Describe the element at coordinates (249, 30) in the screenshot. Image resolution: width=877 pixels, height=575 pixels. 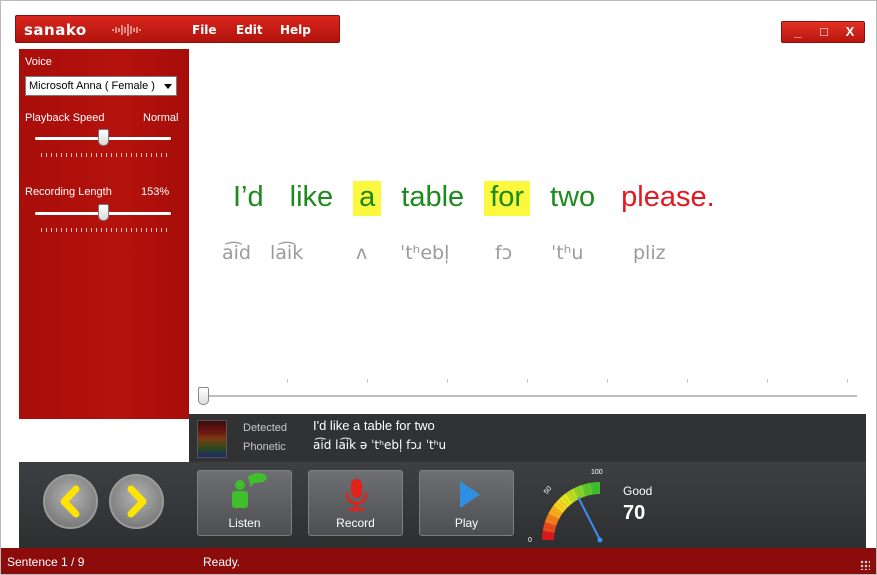
I see `menu-edit: Edit` at that location.